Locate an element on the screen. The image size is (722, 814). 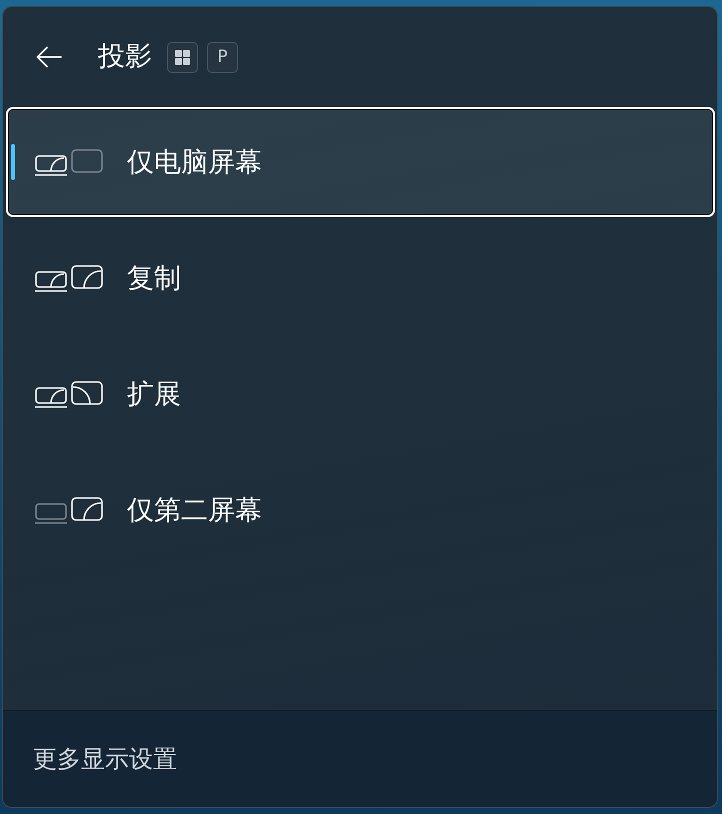
windows-key-icon is located at coordinates (182, 57).